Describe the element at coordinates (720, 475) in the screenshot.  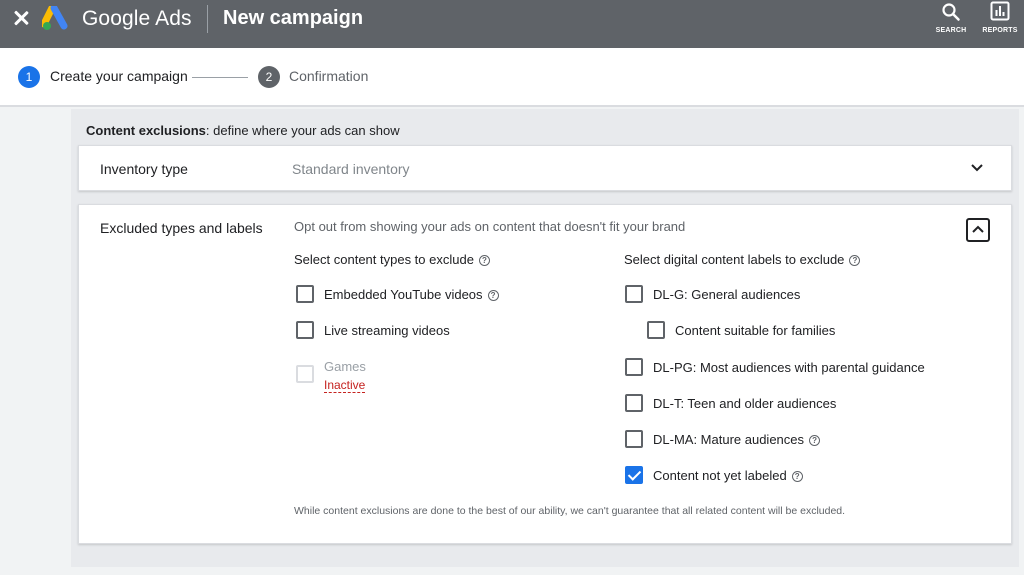
I see `option-label-text: Content not yet labeled` at that location.